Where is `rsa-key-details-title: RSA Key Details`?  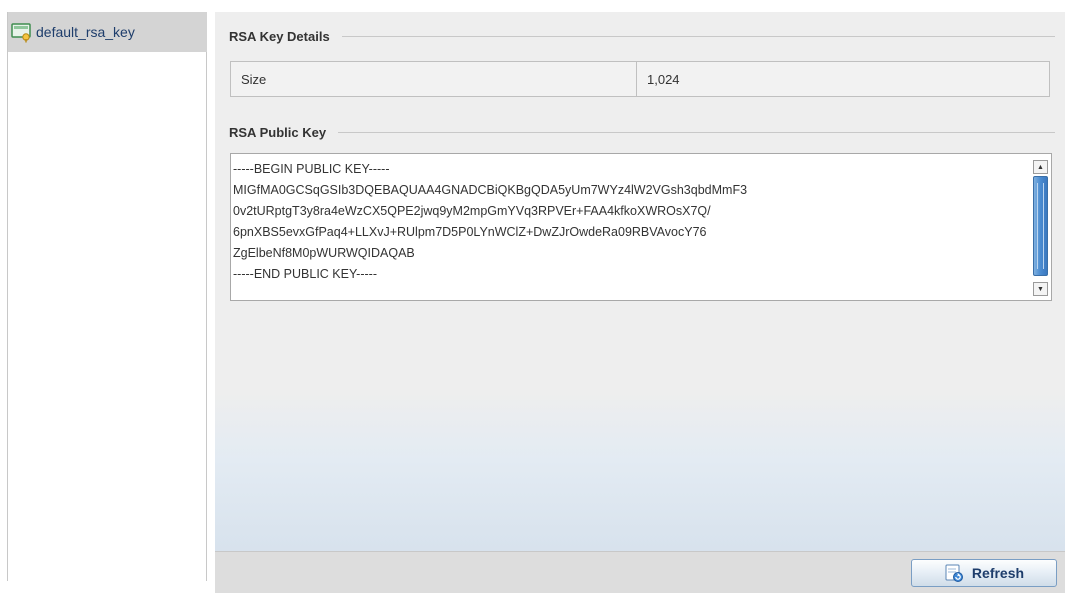
rsa-key-details-title: RSA Key Details is located at coordinates (279, 36).